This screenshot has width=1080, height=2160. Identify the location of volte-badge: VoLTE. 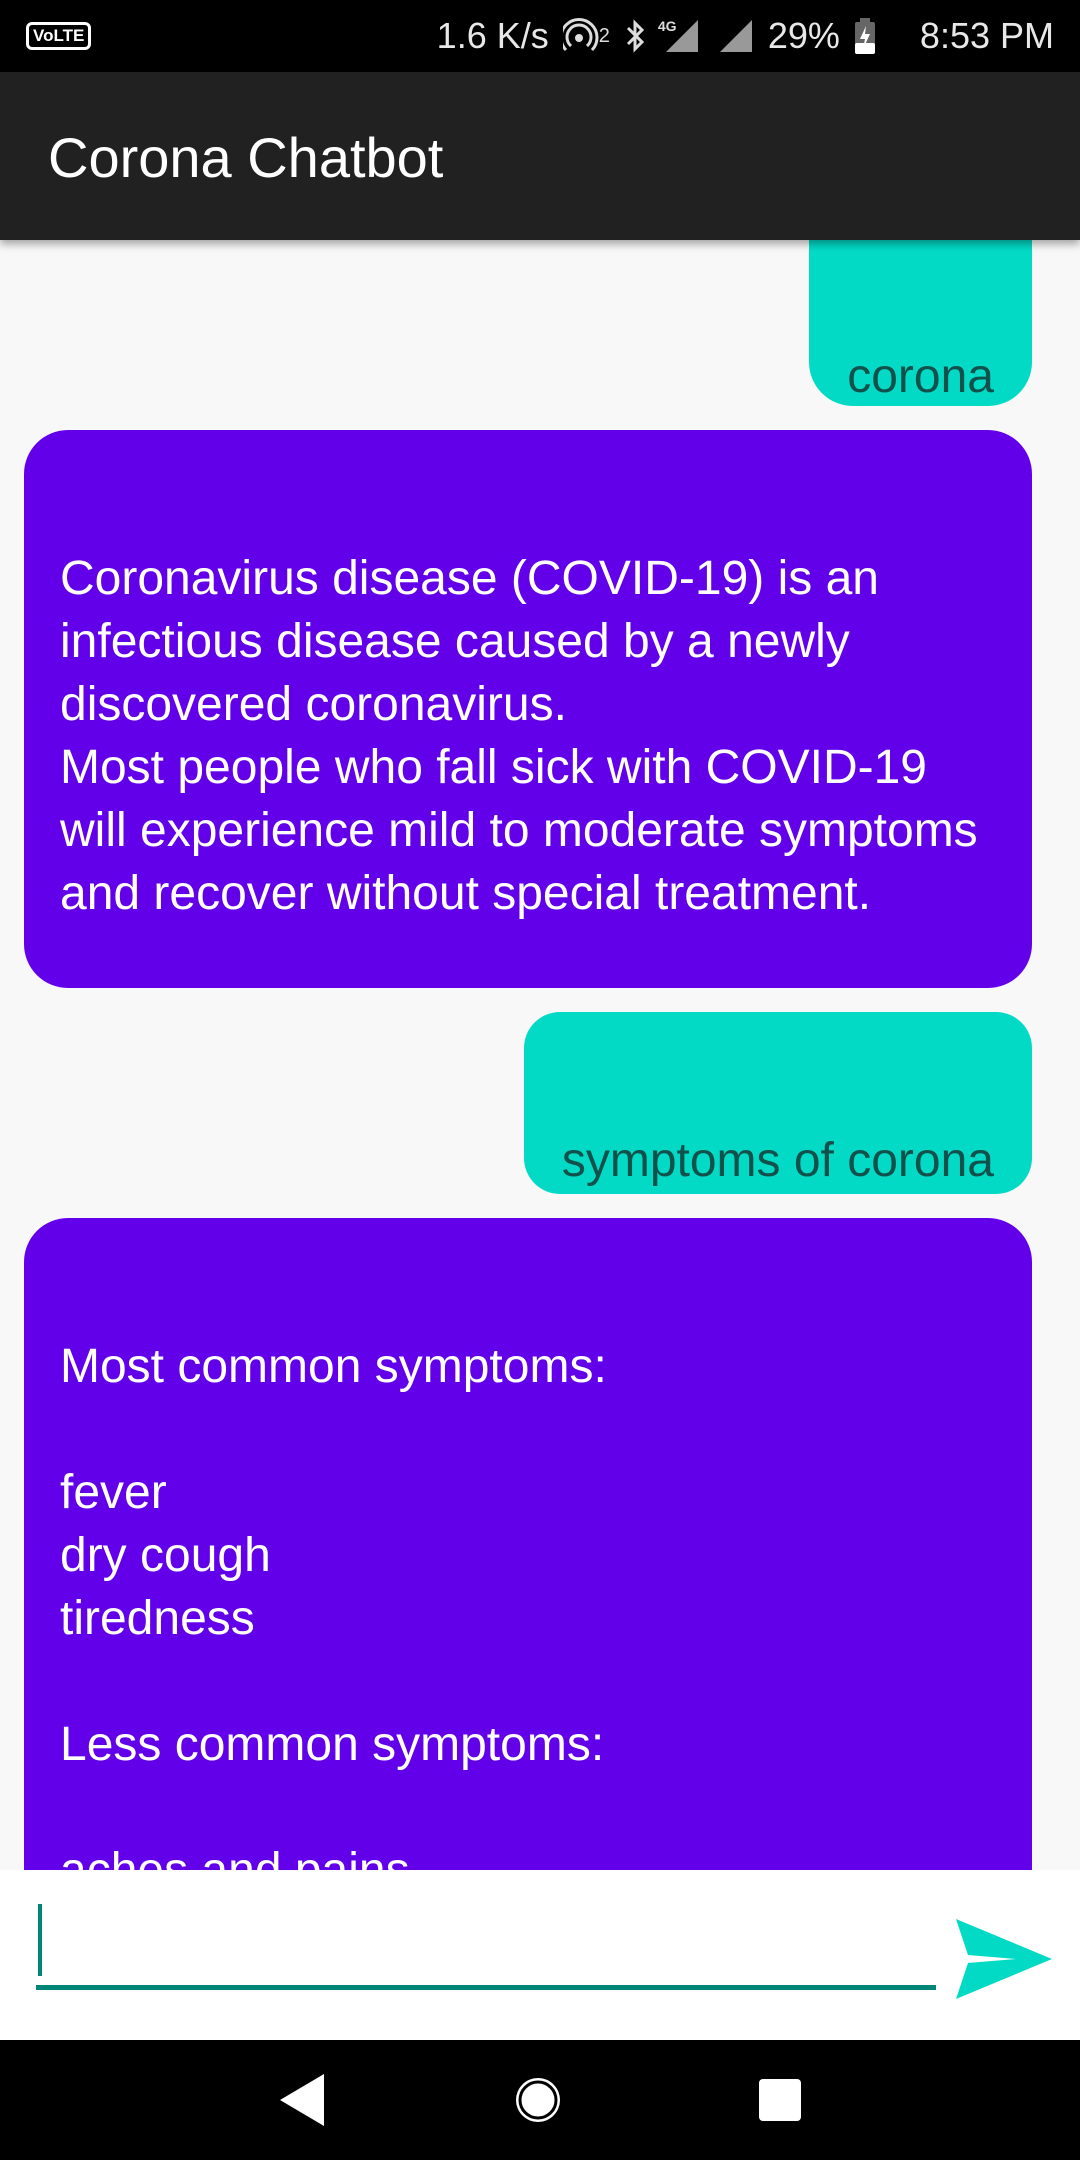
(59, 36).